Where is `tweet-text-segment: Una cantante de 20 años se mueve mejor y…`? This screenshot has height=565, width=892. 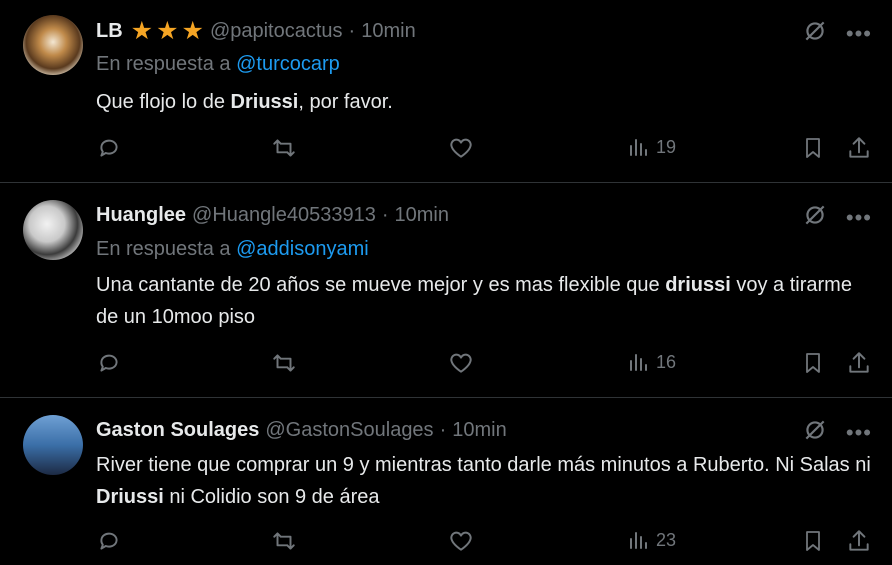
tweet-text-segment: Una cantante de 20 años se mueve mejor y… is located at coordinates (381, 285).